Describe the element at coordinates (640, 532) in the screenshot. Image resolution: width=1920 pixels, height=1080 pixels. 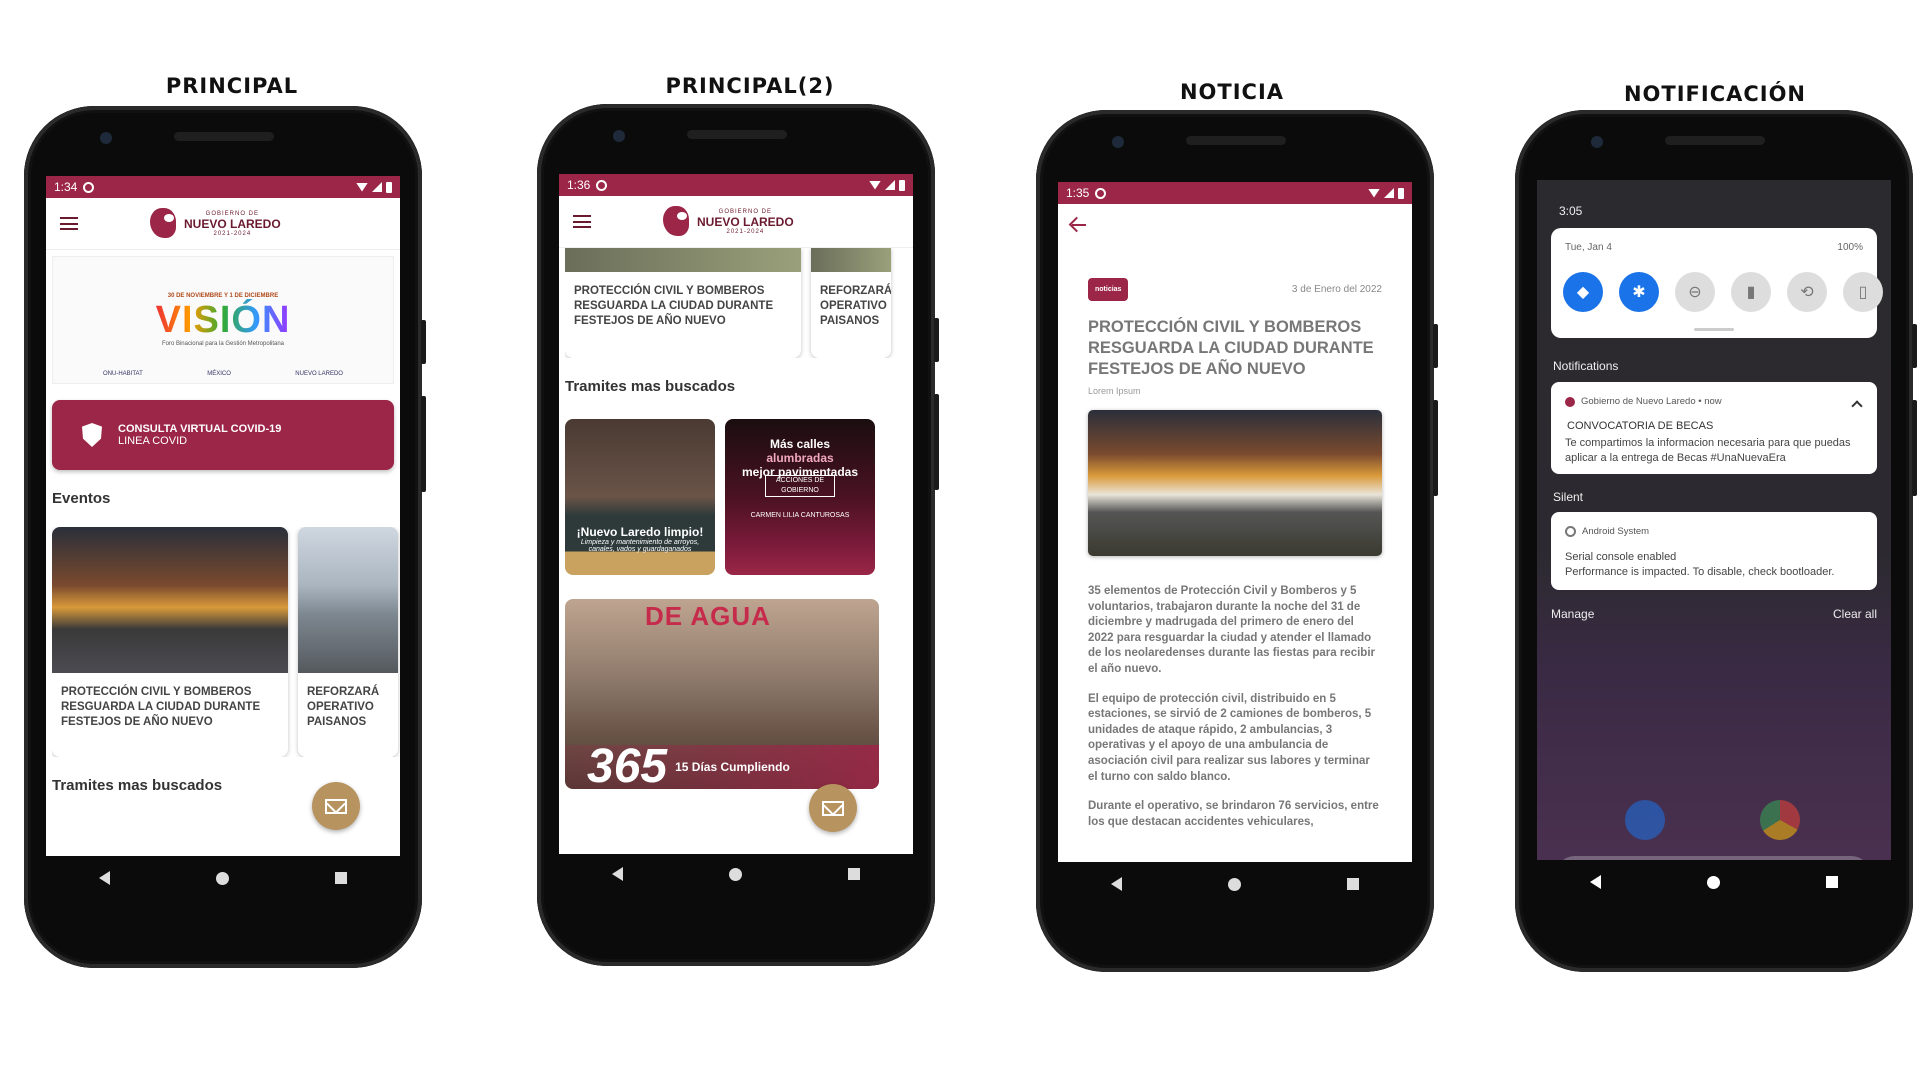
I see `tile-heading: ¡Nuevo Laredo limpio!` at that location.